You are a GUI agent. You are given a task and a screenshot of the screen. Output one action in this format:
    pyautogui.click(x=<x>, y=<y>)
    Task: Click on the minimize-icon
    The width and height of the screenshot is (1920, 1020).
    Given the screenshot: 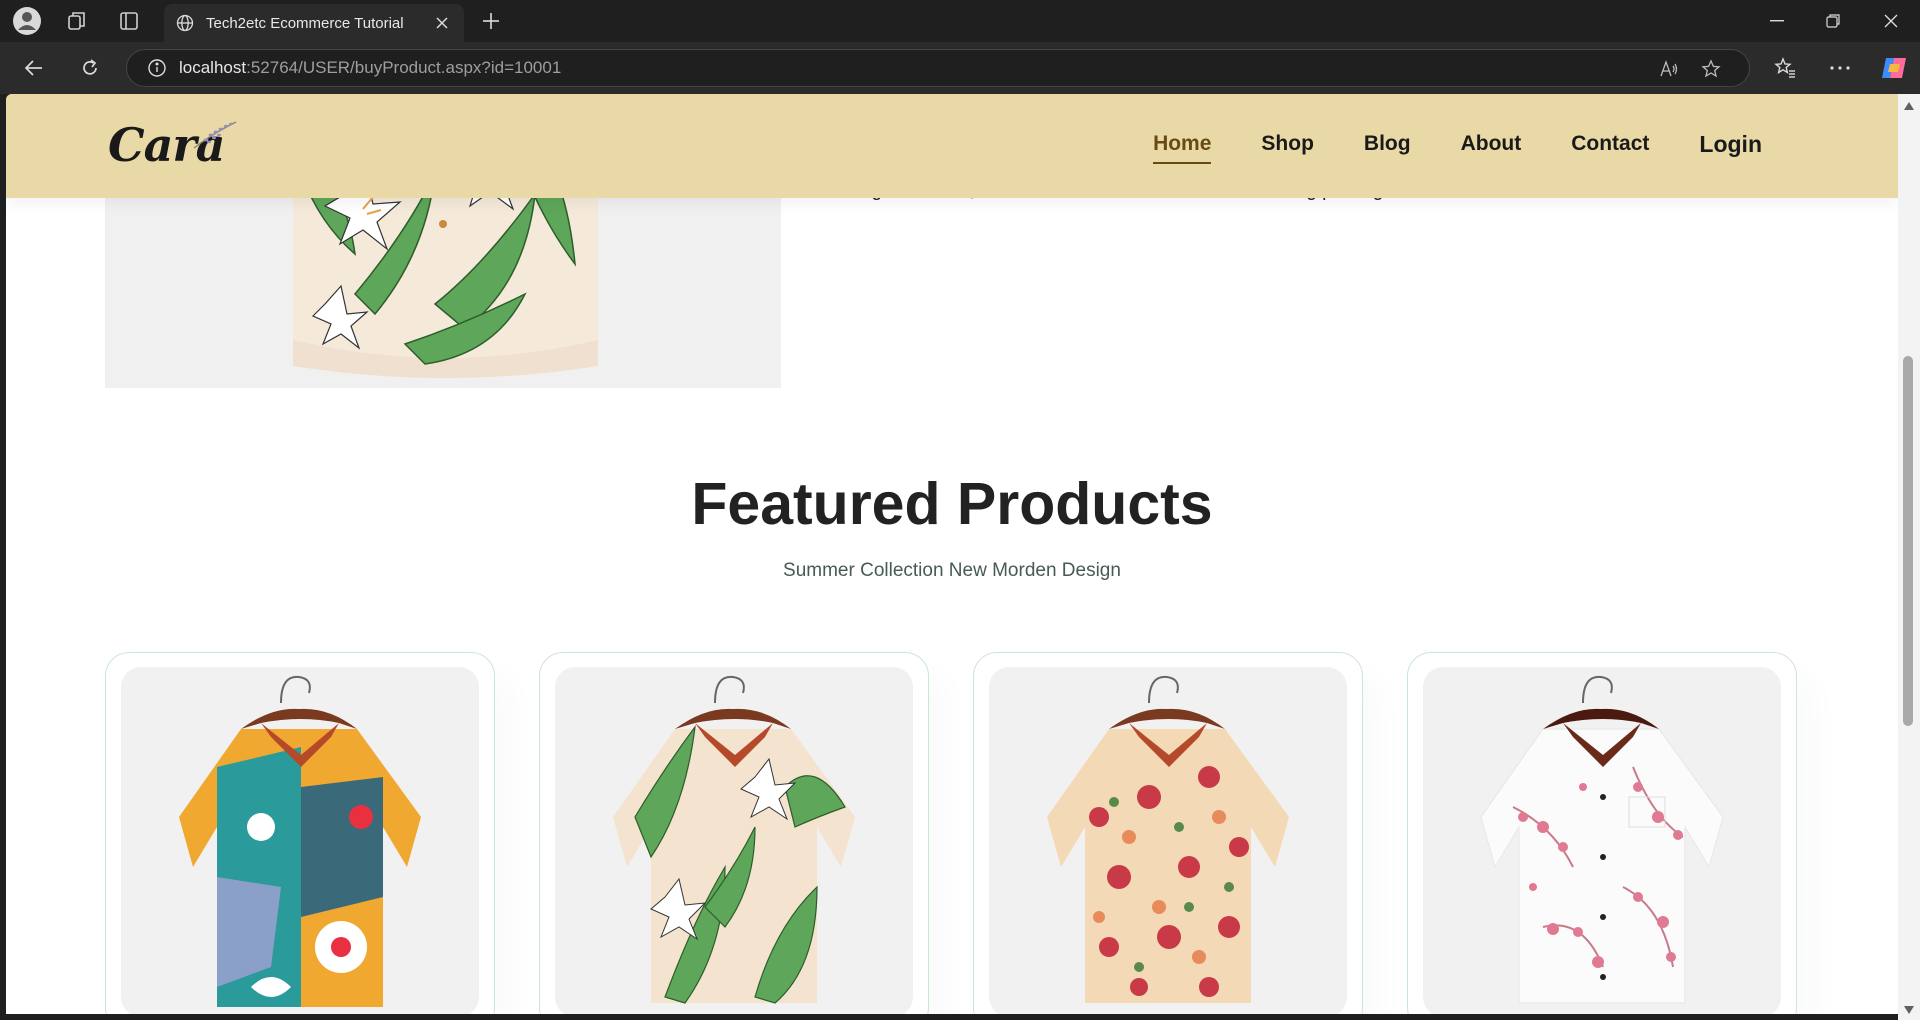 What is the action you would take?
    pyautogui.click(x=1777, y=21)
    